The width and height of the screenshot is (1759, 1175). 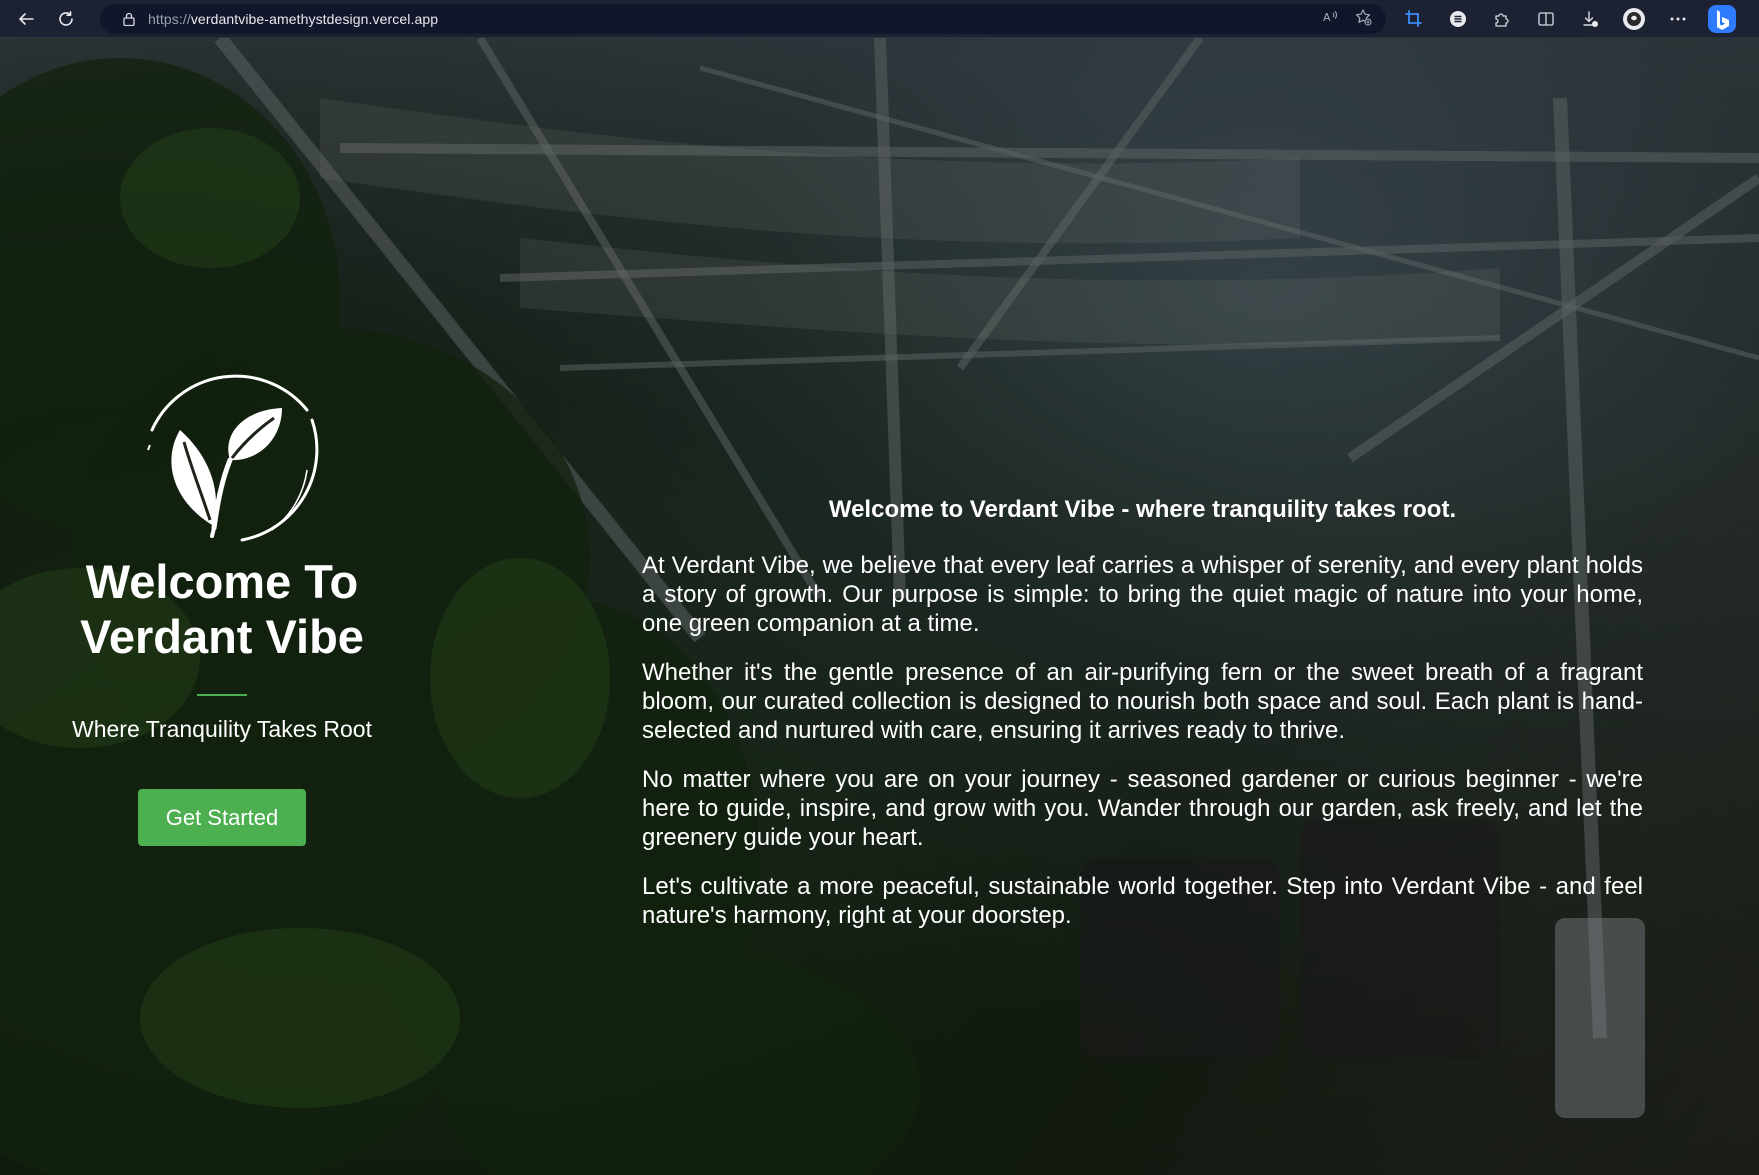 What do you see at coordinates (1502, 19) in the screenshot?
I see `extensions-icon` at bounding box center [1502, 19].